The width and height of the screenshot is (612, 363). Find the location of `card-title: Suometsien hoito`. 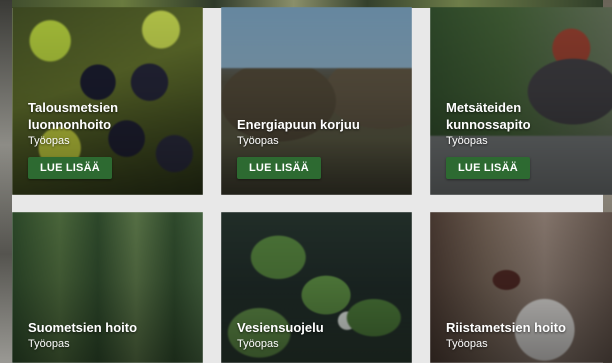

card-title: Suometsien hoito is located at coordinates (83, 327).